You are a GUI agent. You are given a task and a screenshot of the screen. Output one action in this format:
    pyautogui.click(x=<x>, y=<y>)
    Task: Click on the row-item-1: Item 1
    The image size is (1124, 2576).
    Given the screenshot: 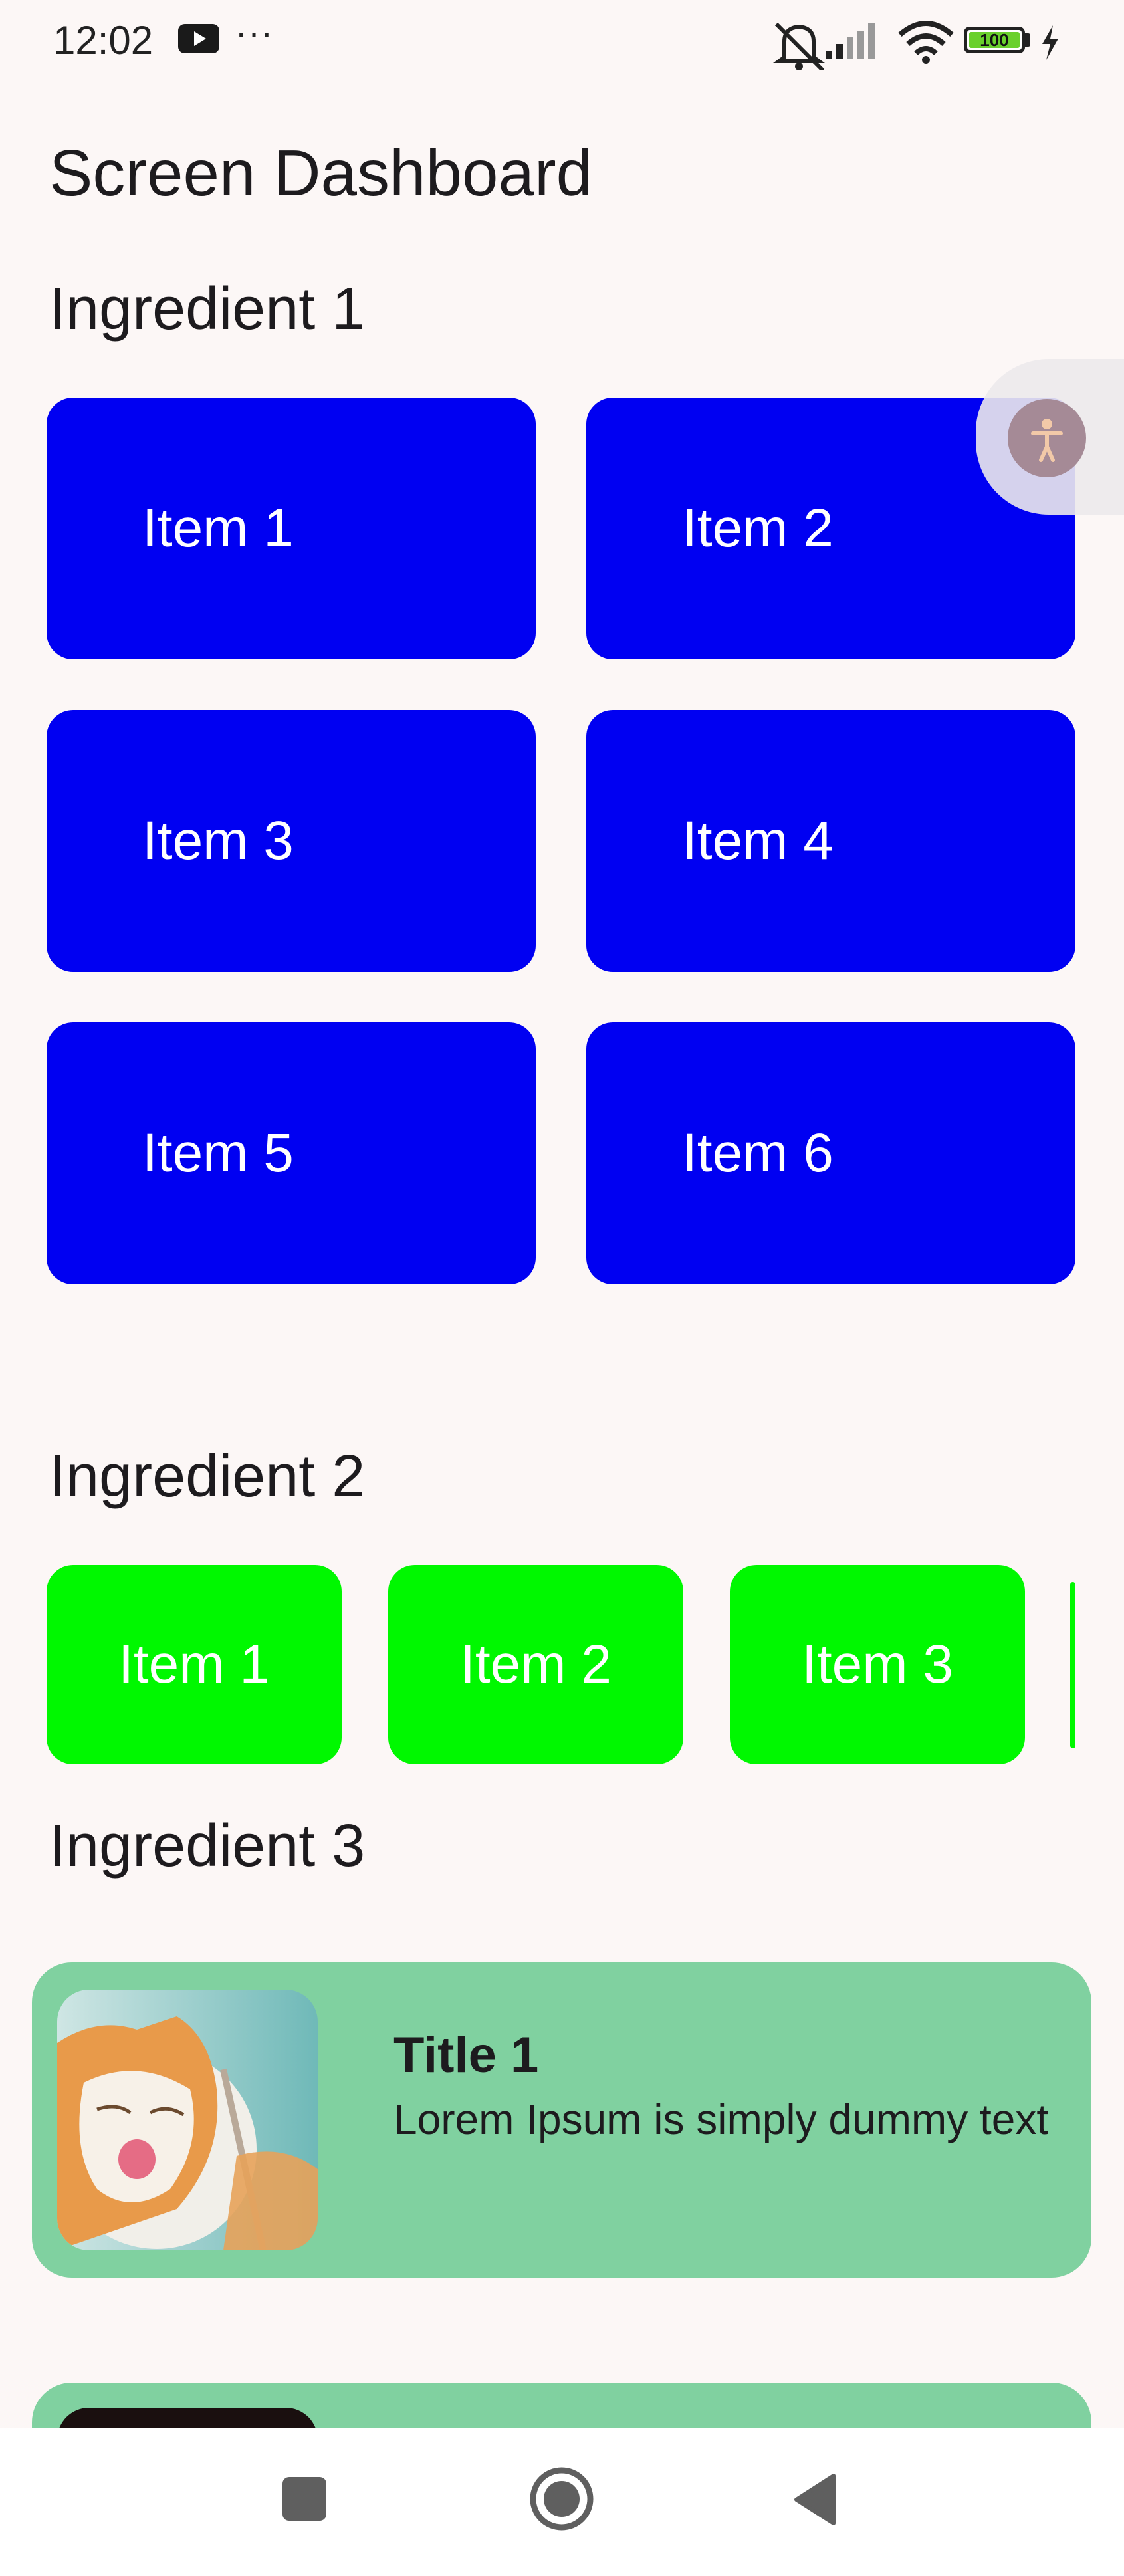 What is the action you would take?
    pyautogui.click(x=195, y=1664)
    